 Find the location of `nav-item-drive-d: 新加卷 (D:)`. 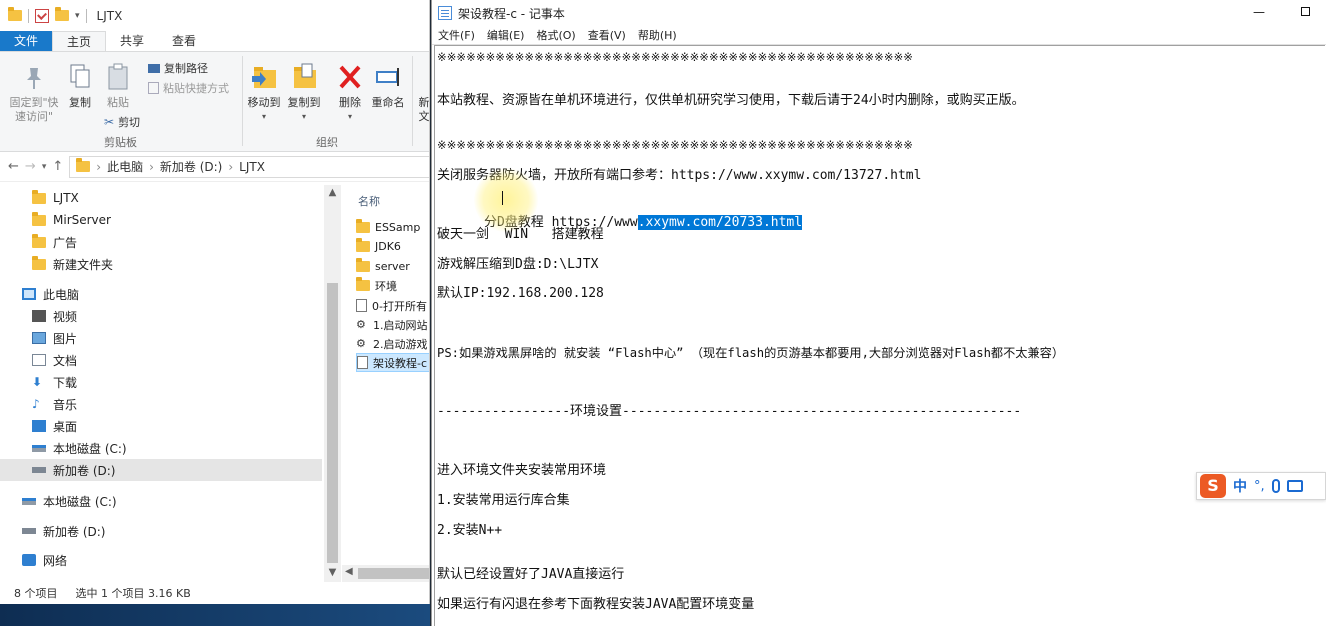

nav-item-drive-d: 新加卷 (D:) is located at coordinates (161, 470).